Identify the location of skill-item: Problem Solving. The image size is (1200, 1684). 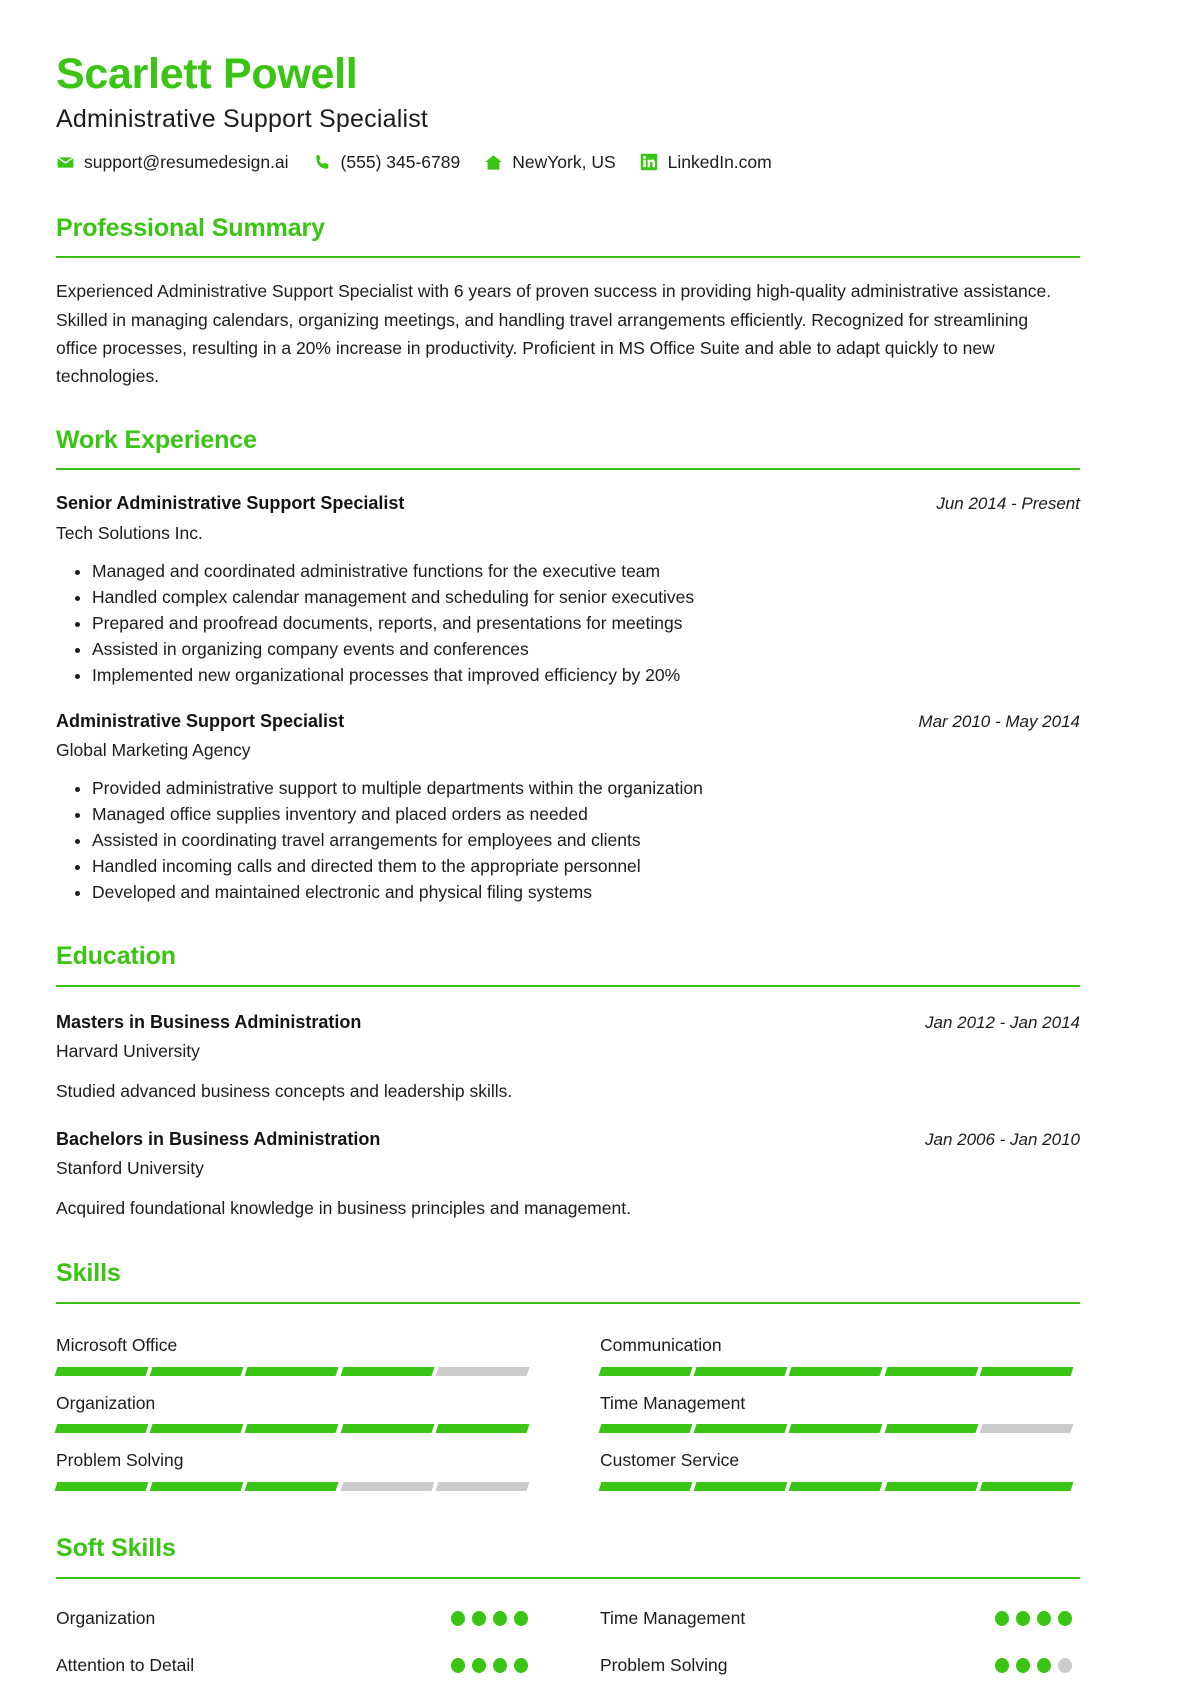
(295, 1462).